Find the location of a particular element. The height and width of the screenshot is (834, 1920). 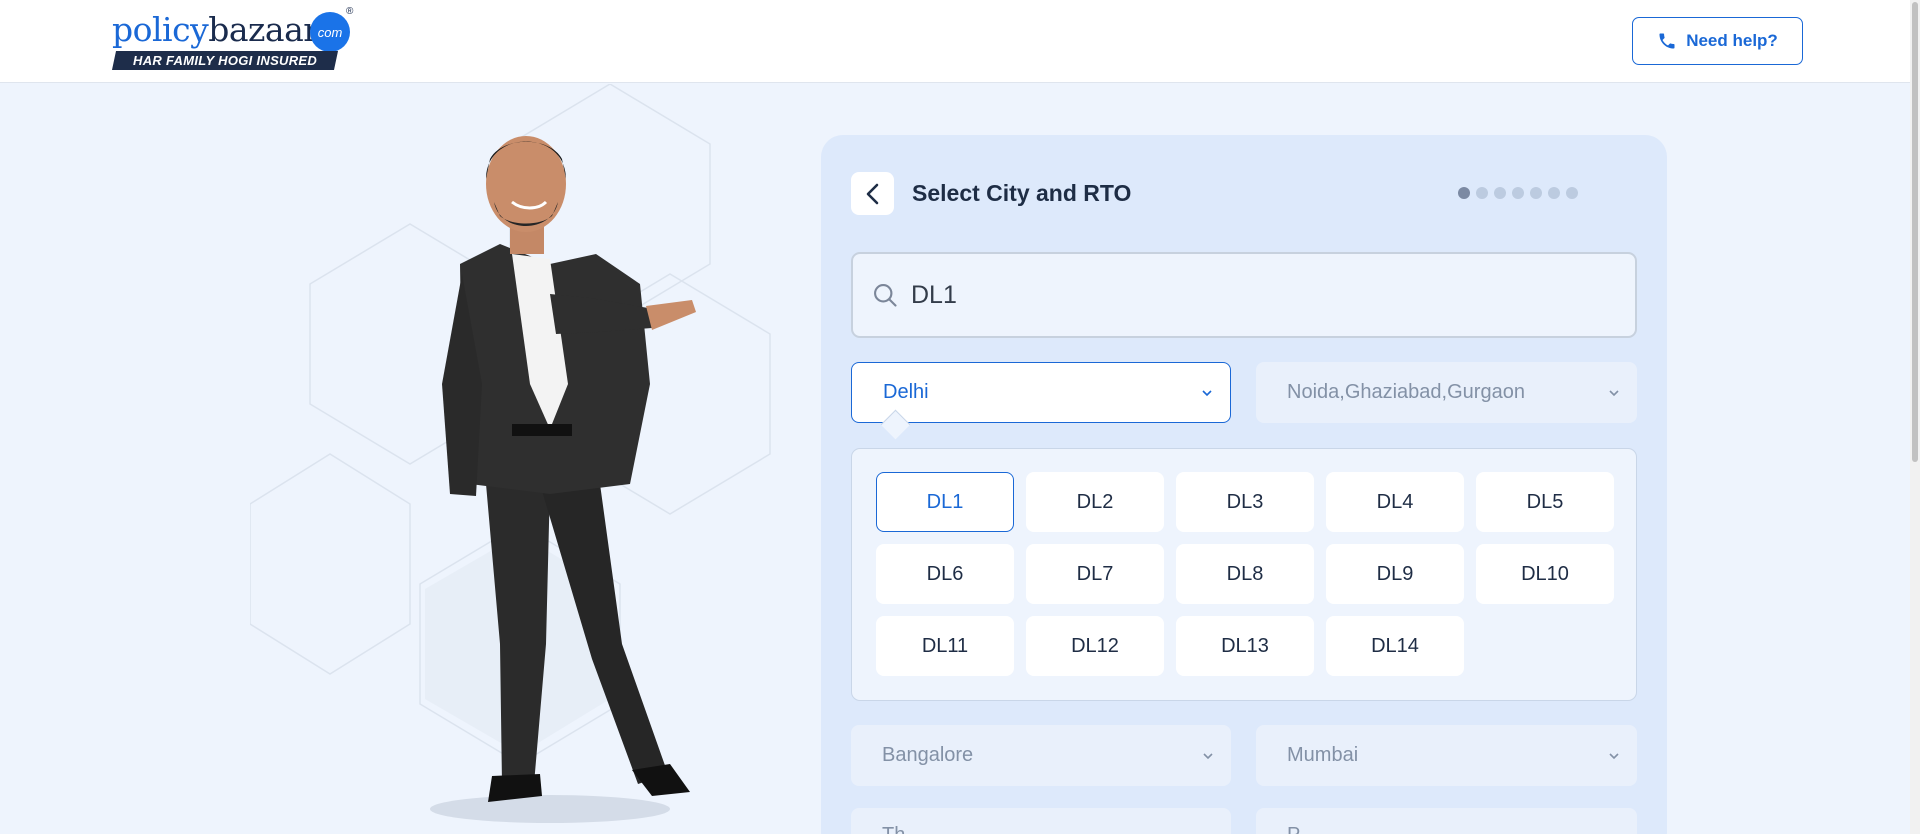

city-dropdown-delhi: Delhi is located at coordinates (1041, 392).